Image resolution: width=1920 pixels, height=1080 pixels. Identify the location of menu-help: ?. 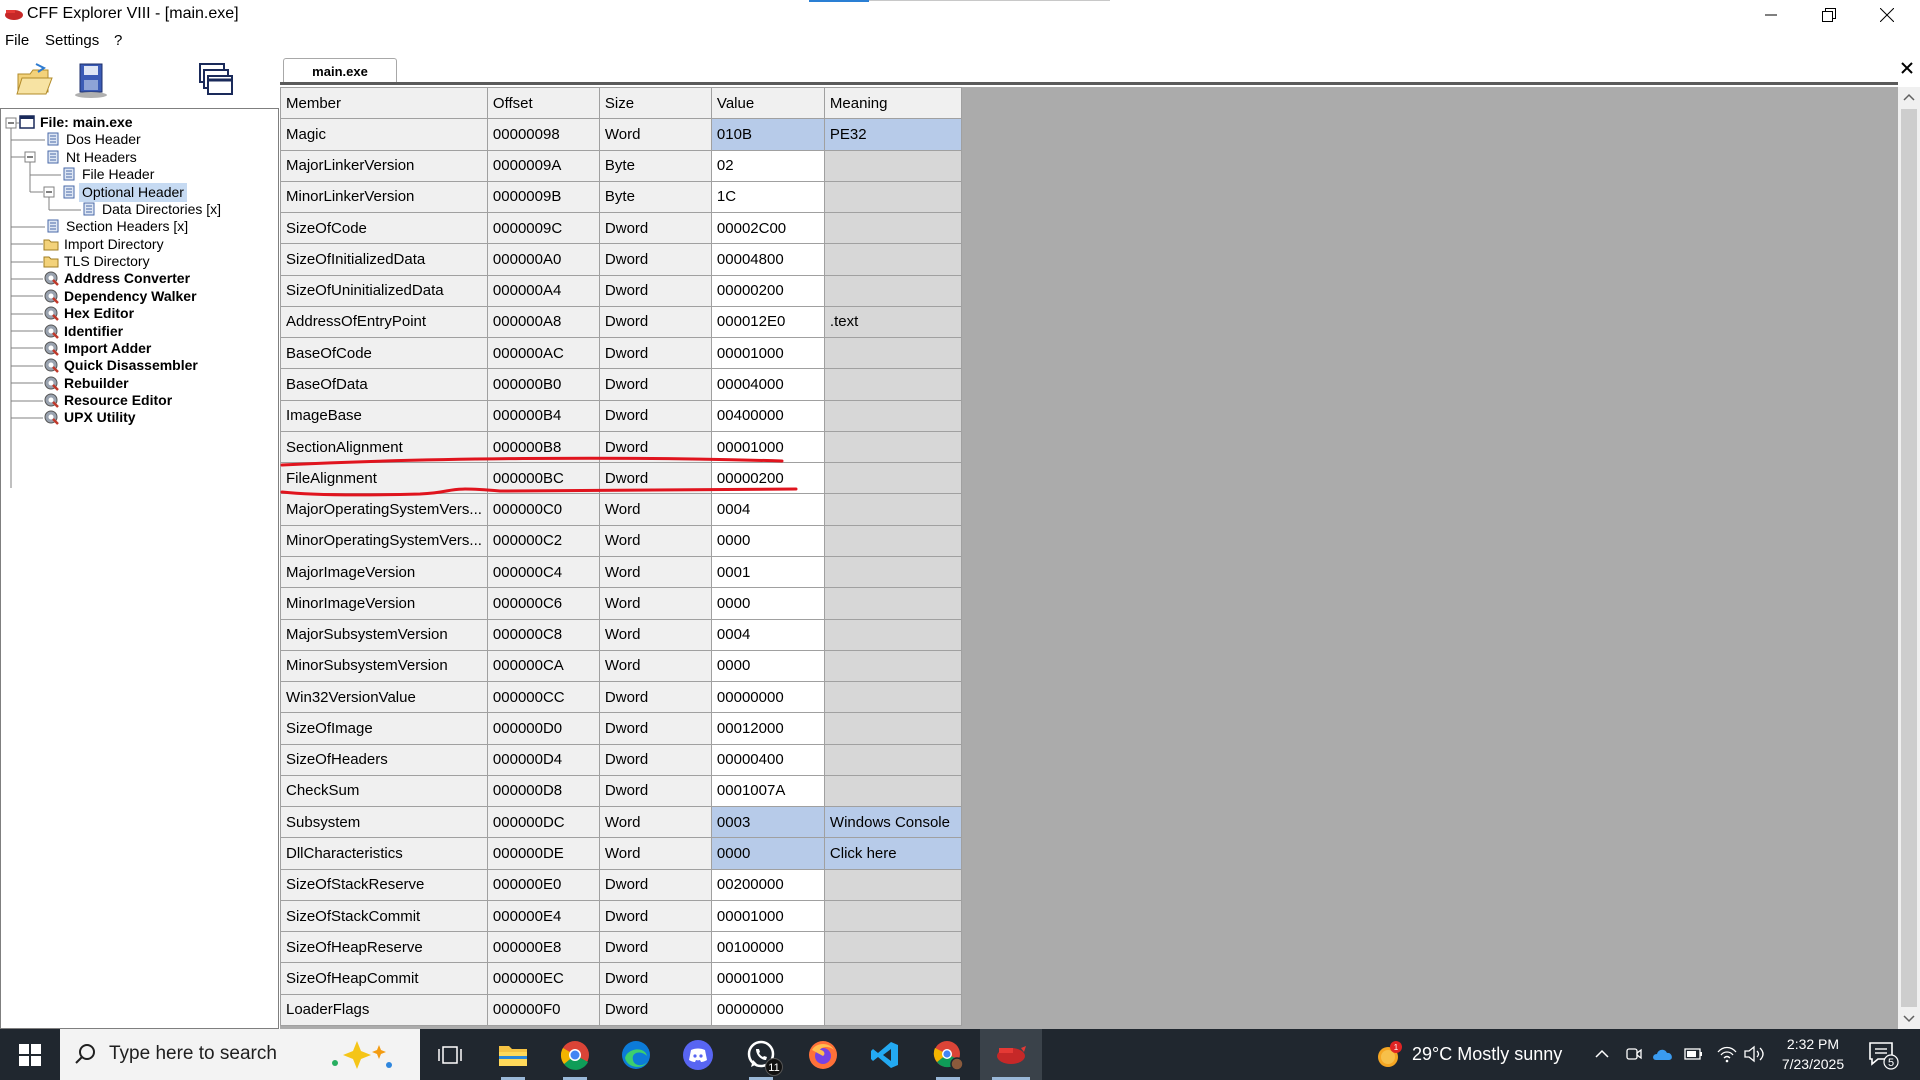
(118, 40).